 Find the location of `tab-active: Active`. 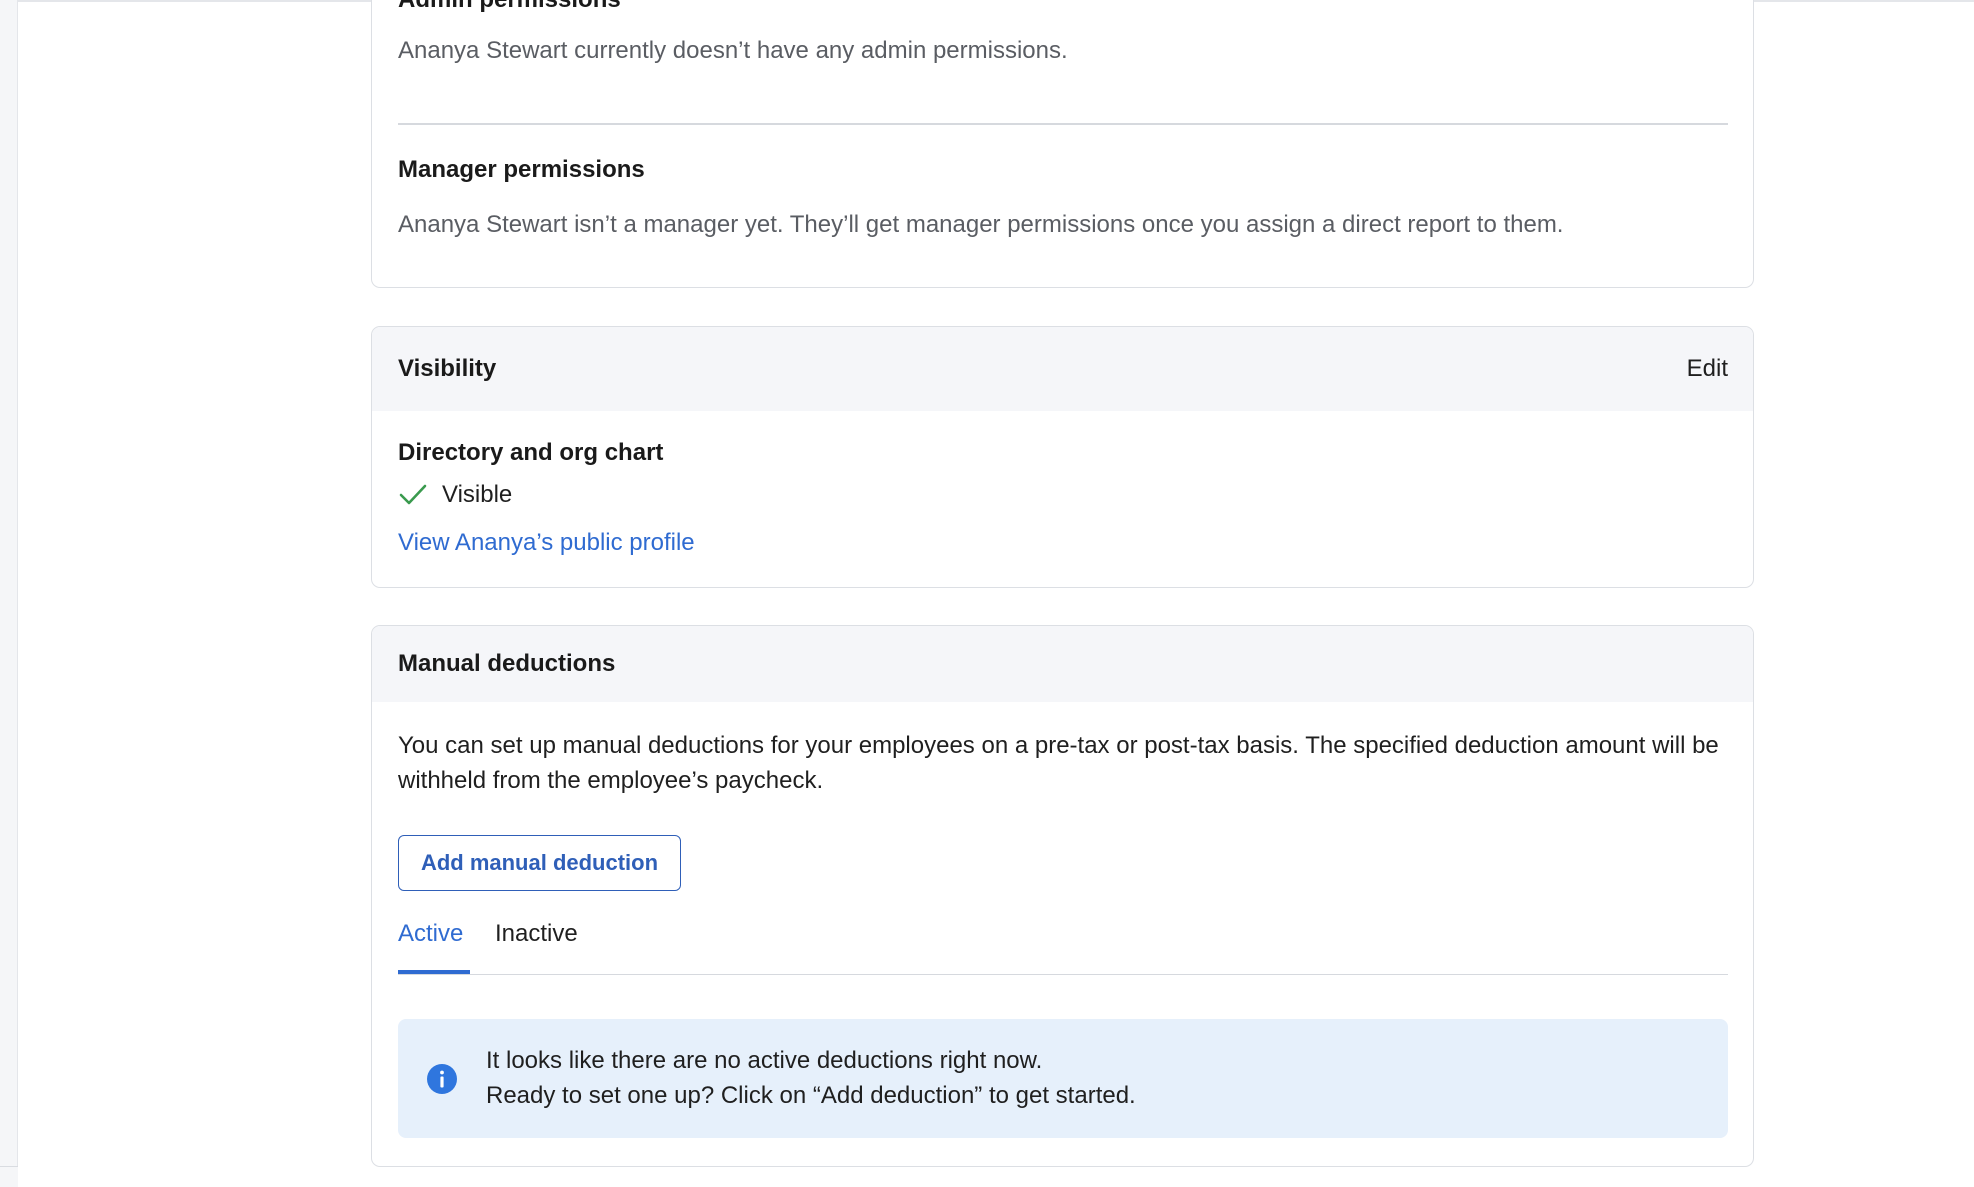

tab-active: Active is located at coordinates (434, 945).